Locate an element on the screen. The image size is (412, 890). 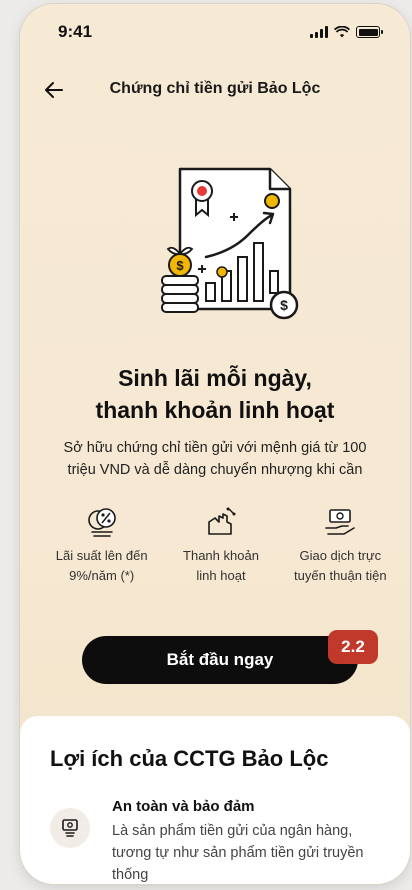
hand-percent-icon is located at coordinates (222, 521).